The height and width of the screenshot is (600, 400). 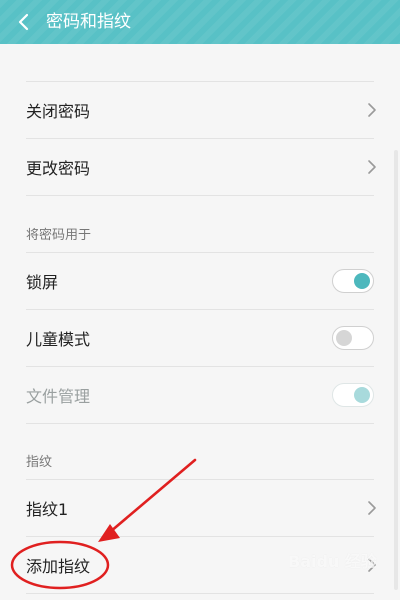 I want to click on section-title-fingerprint: 指纹, so click(x=39, y=462).